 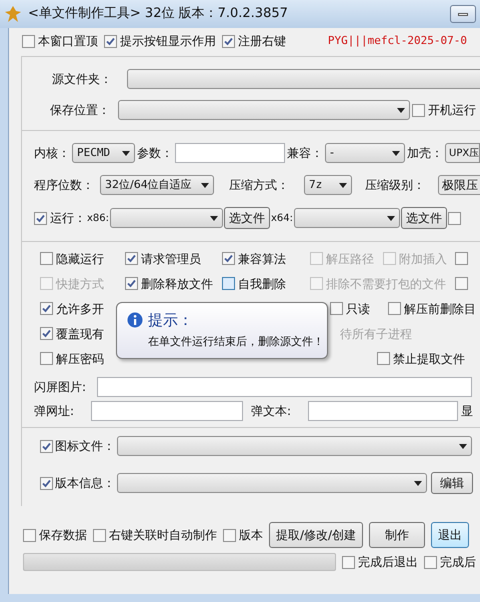 What do you see at coordinates (425, 153) in the screenshot?
I see `field-label: 加壳：` at bounding box center [425, 153].